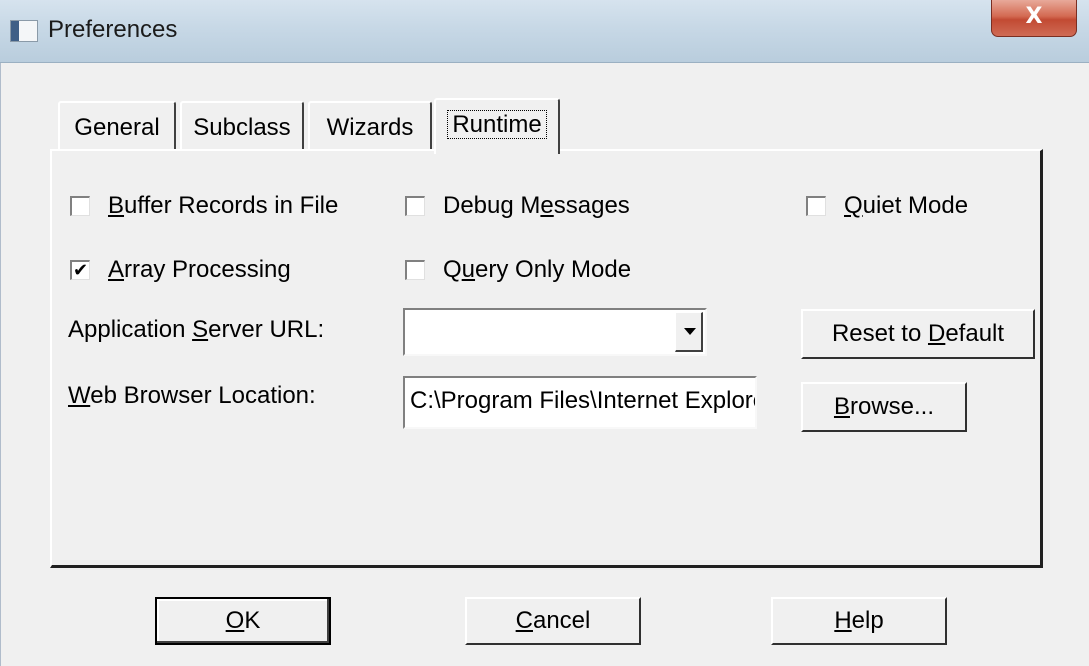 The image size is (1089, 666). I want to click on tab-subclass: Subclass, so click(242, 125).